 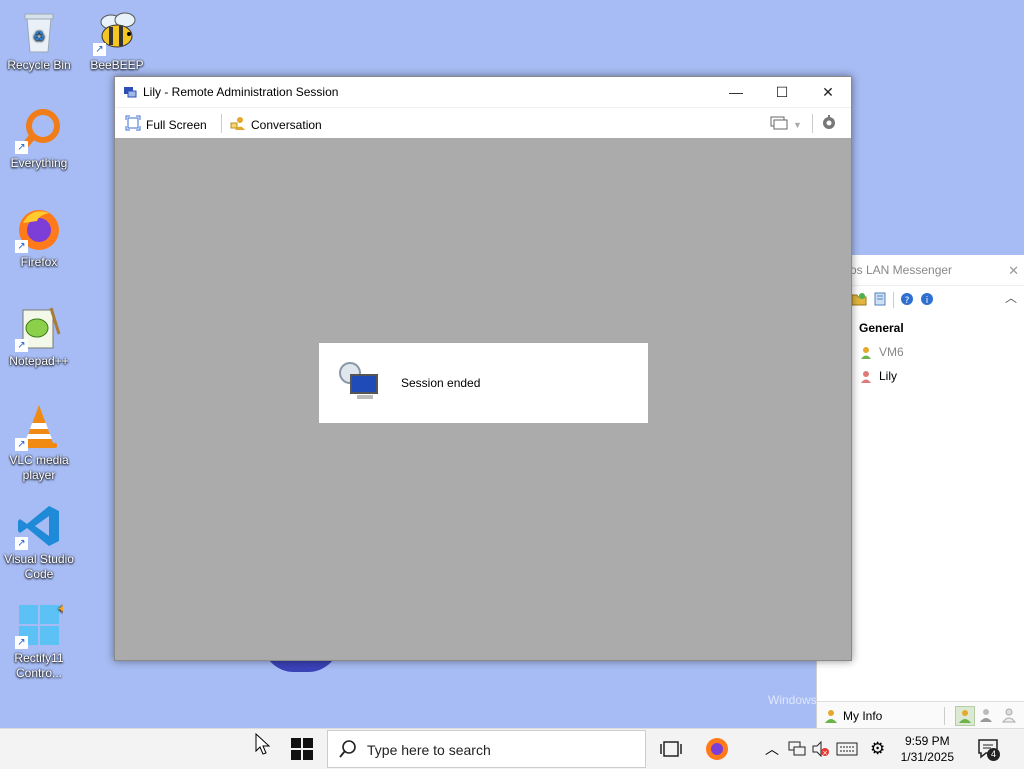 What do you see at coordinates (881, 328) in the screenshot?
I see `group-general: General` at bounding box center [881, 328].